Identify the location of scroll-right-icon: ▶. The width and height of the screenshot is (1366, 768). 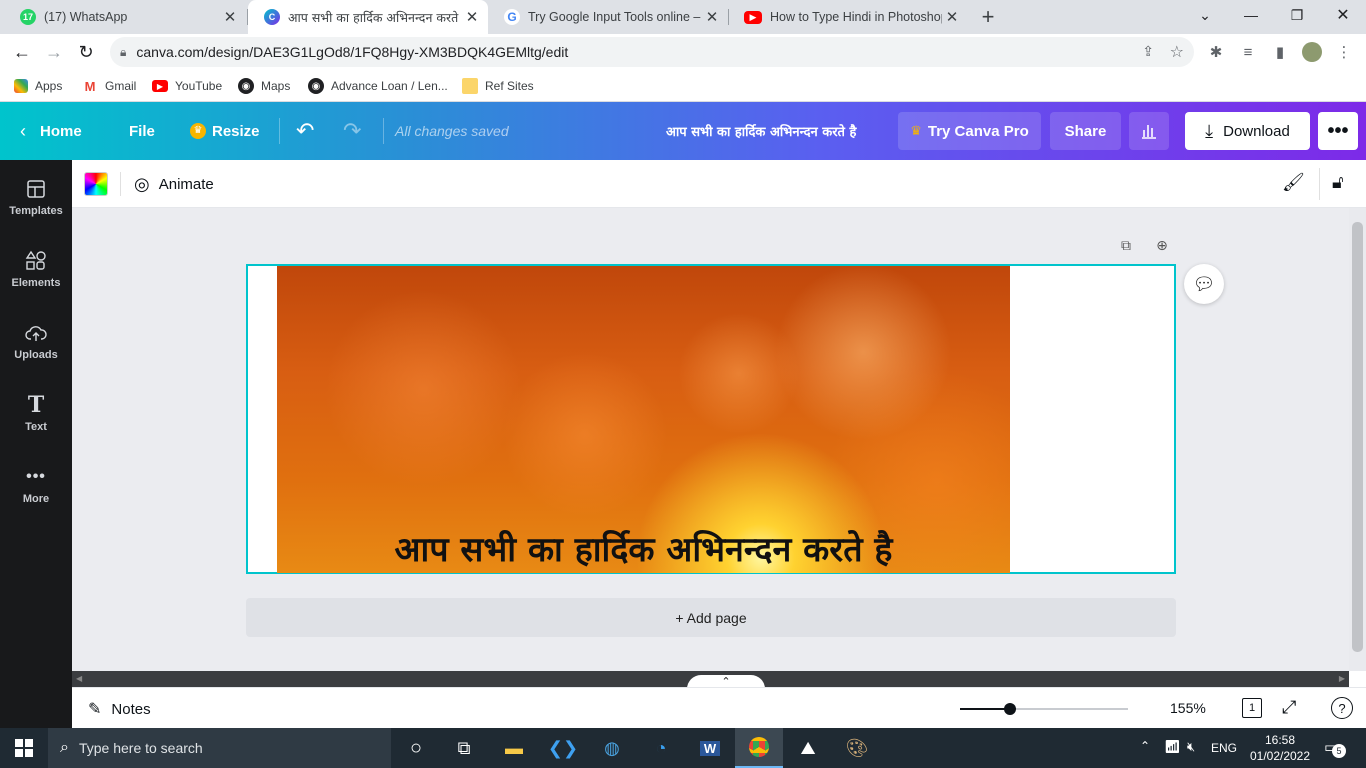
(1342, 678).